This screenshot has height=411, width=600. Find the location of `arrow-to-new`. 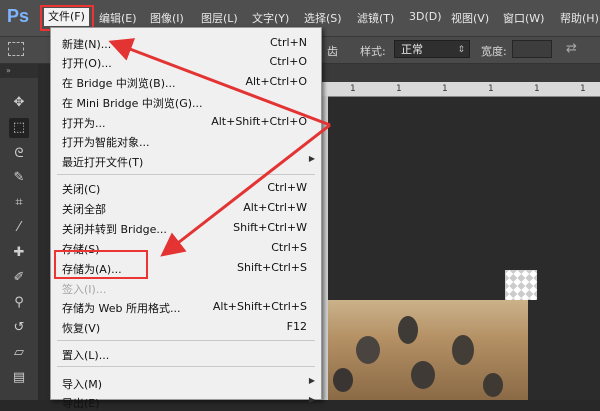

arrow-to-new is located at coordinates (219, 82).